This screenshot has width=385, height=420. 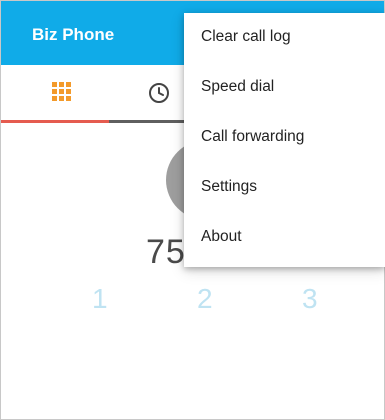 I want to click on menu-item-label: Speed dial, so click(x=238, y=86).